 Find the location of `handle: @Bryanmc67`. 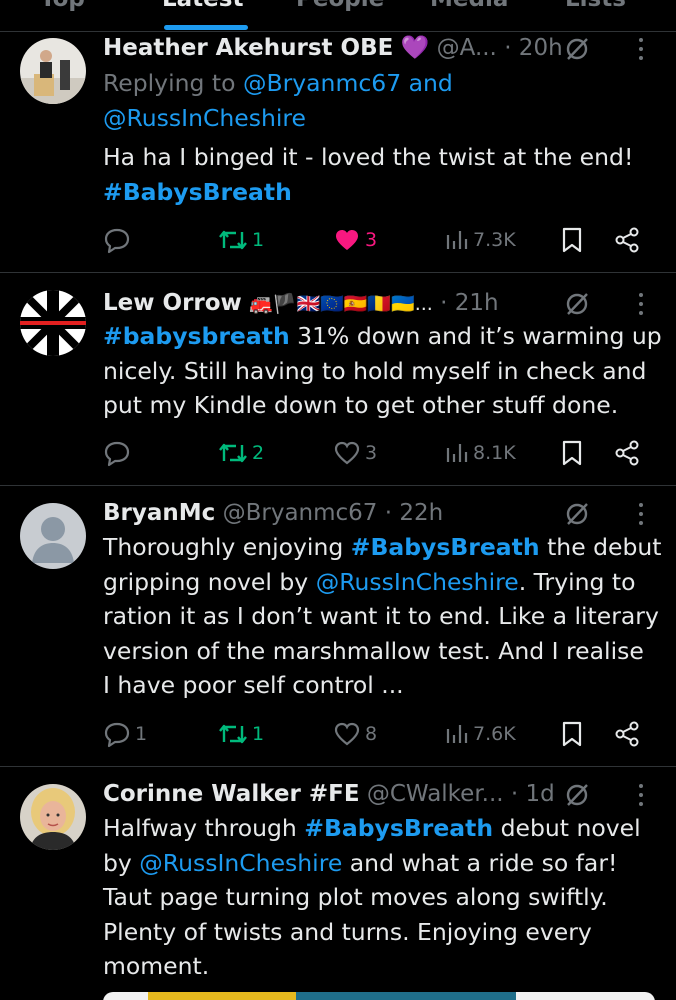

handle: @Bryanmc67 is located at coordinates (300, 513).